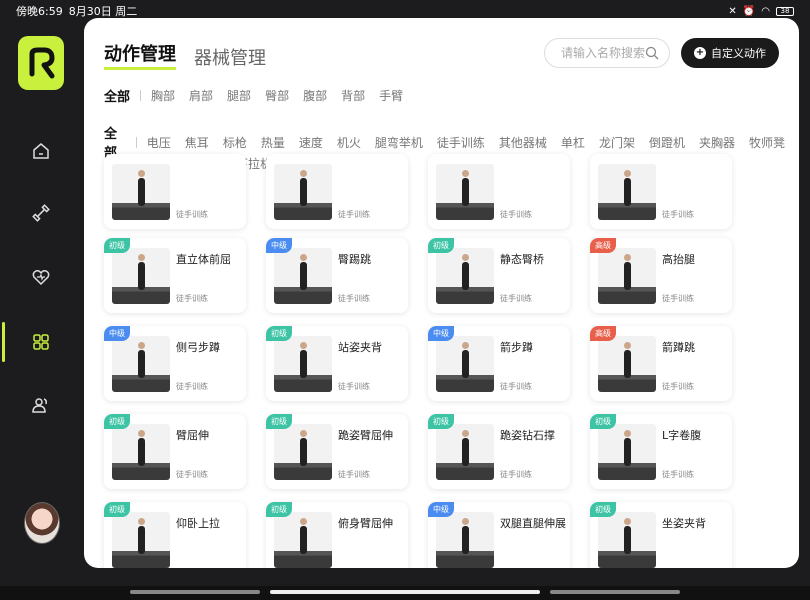  Describe the element at coordinates (700, 53) in the screenshot. I see `plus-icon: +` at that location.